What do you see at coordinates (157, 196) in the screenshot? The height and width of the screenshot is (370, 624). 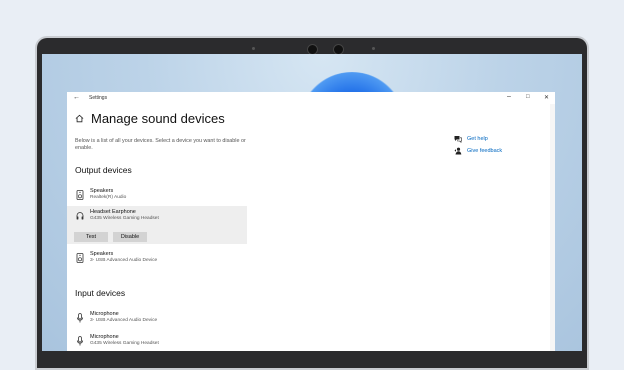 I see `output-device-item: Speakers Realtek(R) Audio` at bounding box center [157, 196].